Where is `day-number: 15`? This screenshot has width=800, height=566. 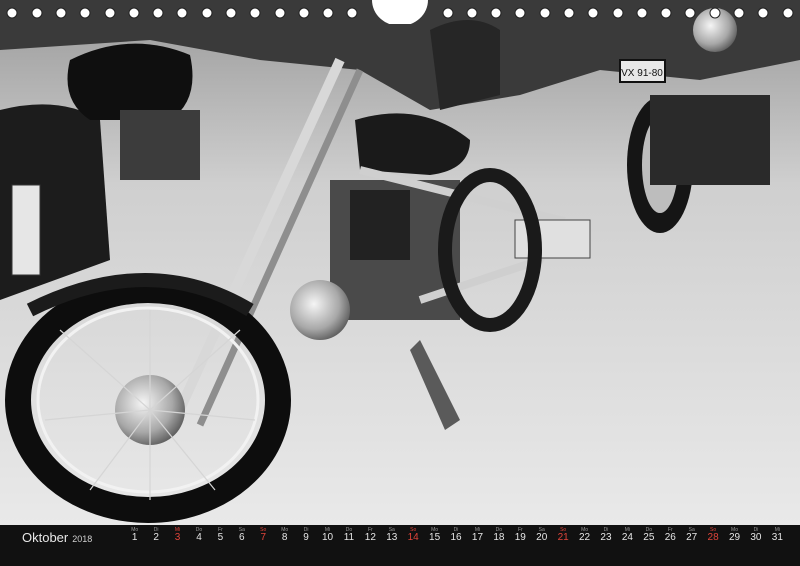
day-number: 15 is located at coordinates (435, 537).